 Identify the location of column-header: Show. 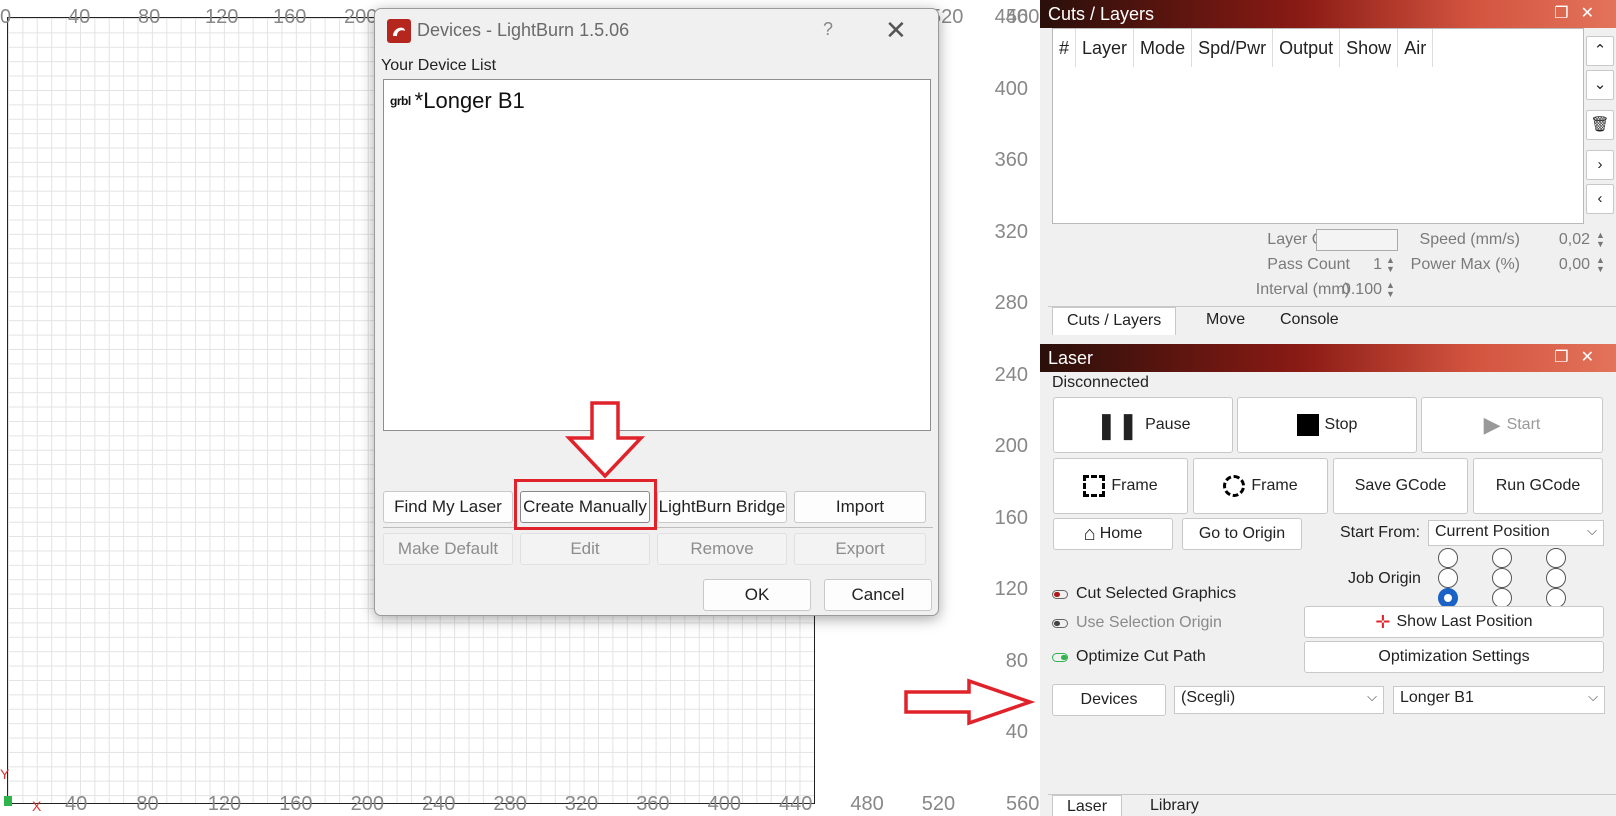
(1369, 48).